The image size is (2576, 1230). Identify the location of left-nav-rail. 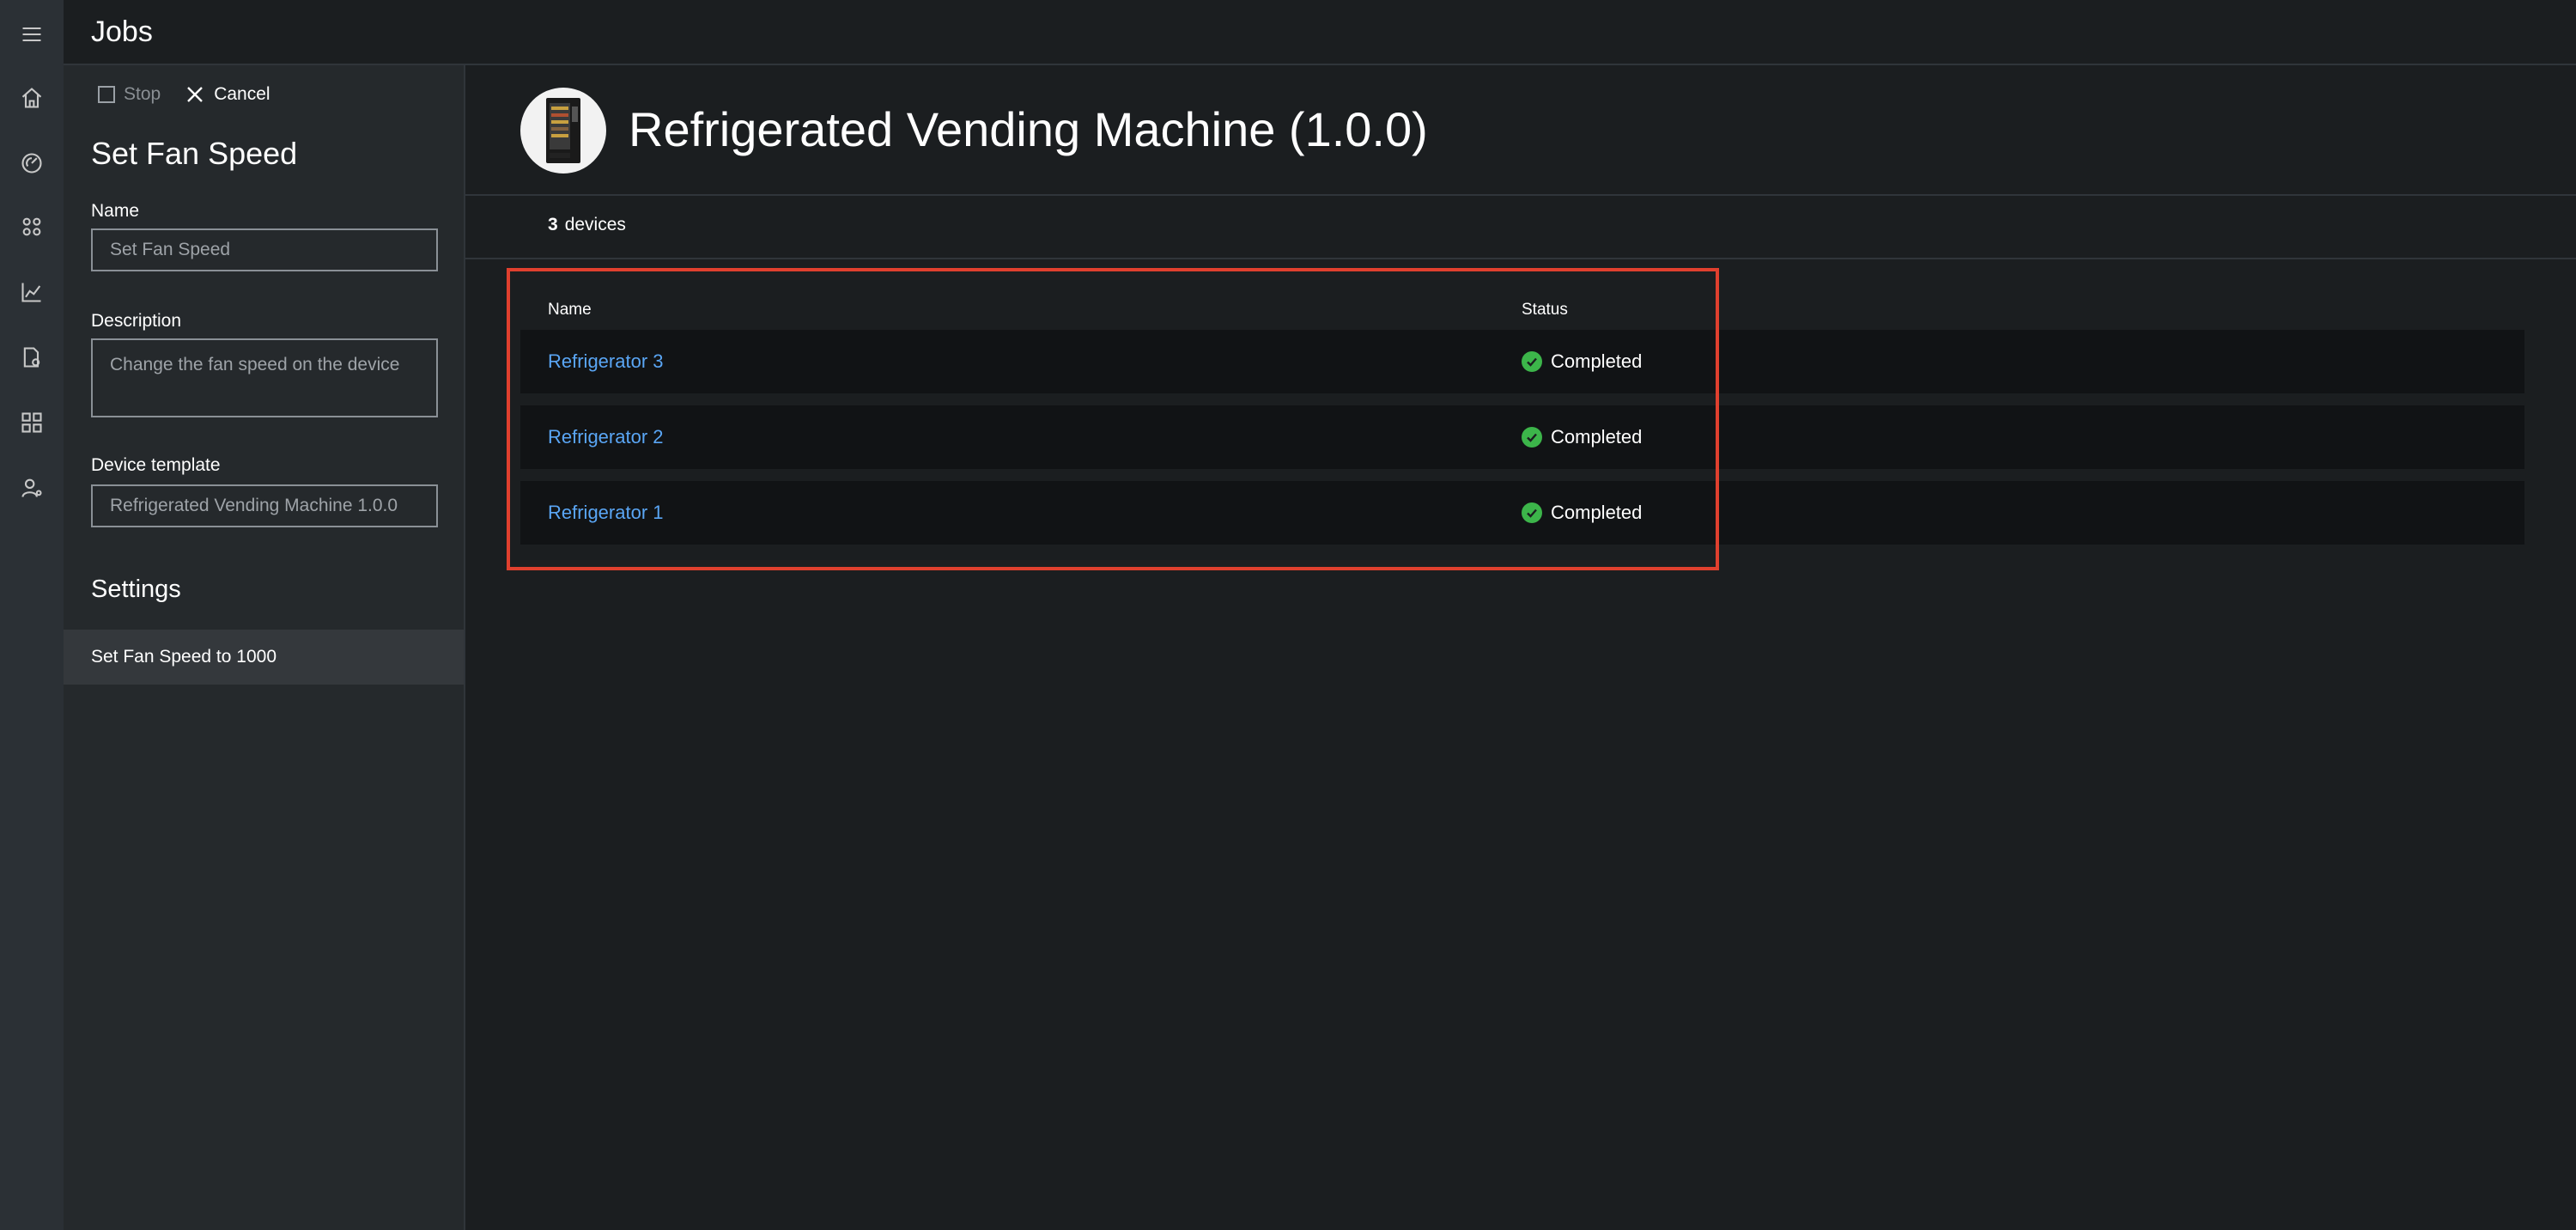
(32, 615).